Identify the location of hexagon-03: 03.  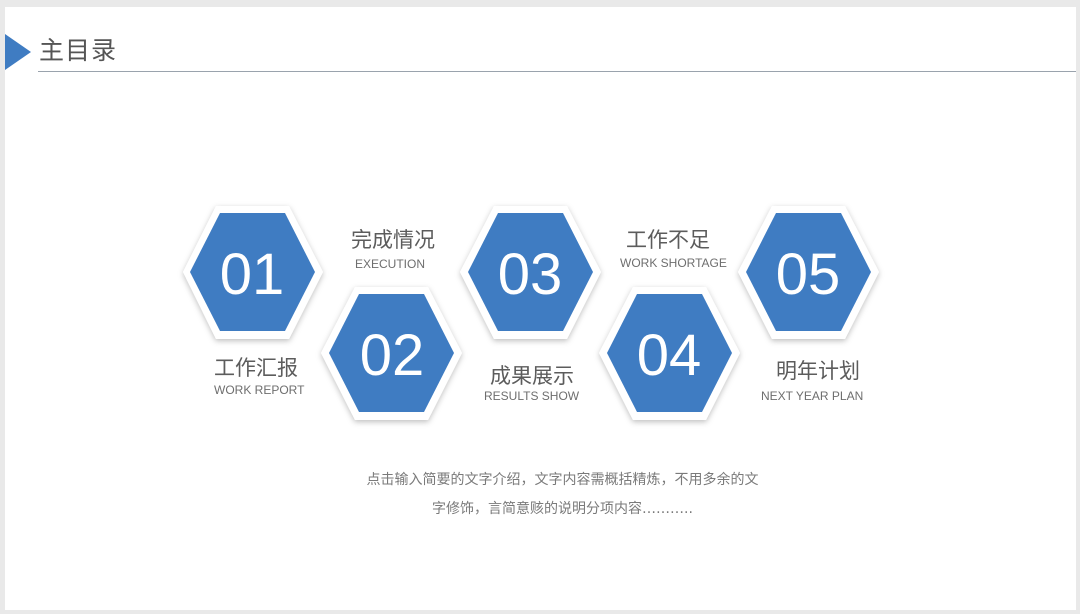
(530, 272).